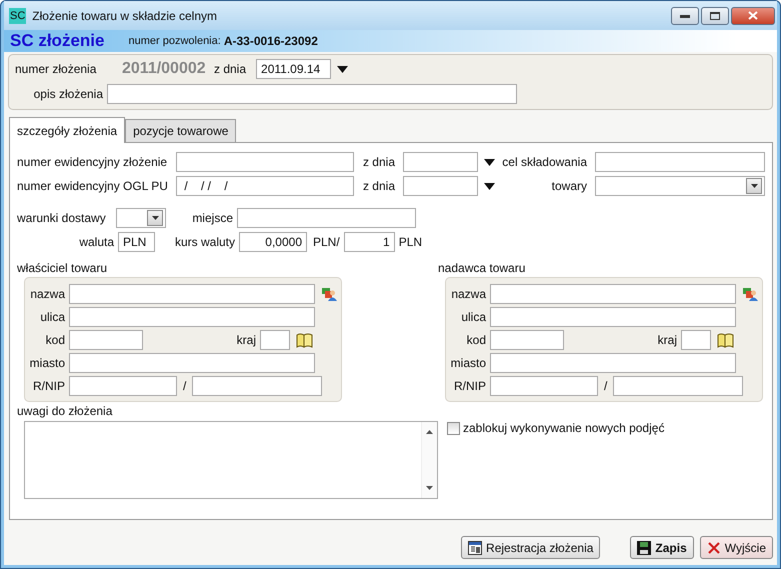 The width and height of the screenshot is (781, 569). I want to click on field-label: towary, so click(569, 186).